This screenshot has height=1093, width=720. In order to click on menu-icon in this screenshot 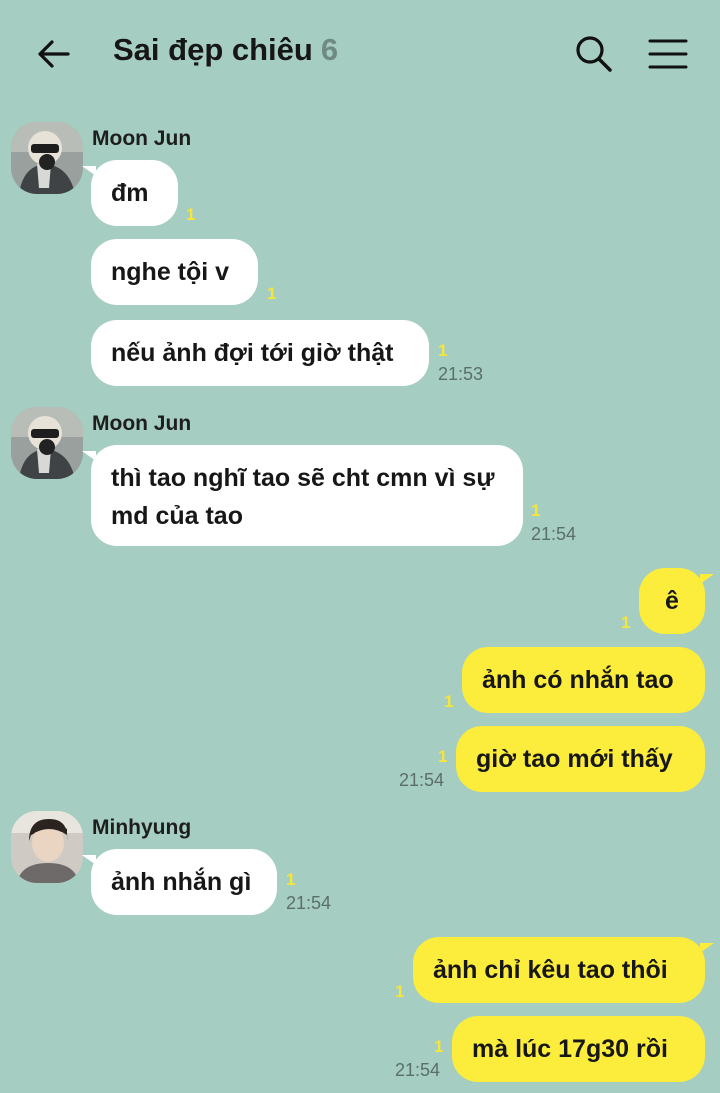, I will do `click(668, 54)`.